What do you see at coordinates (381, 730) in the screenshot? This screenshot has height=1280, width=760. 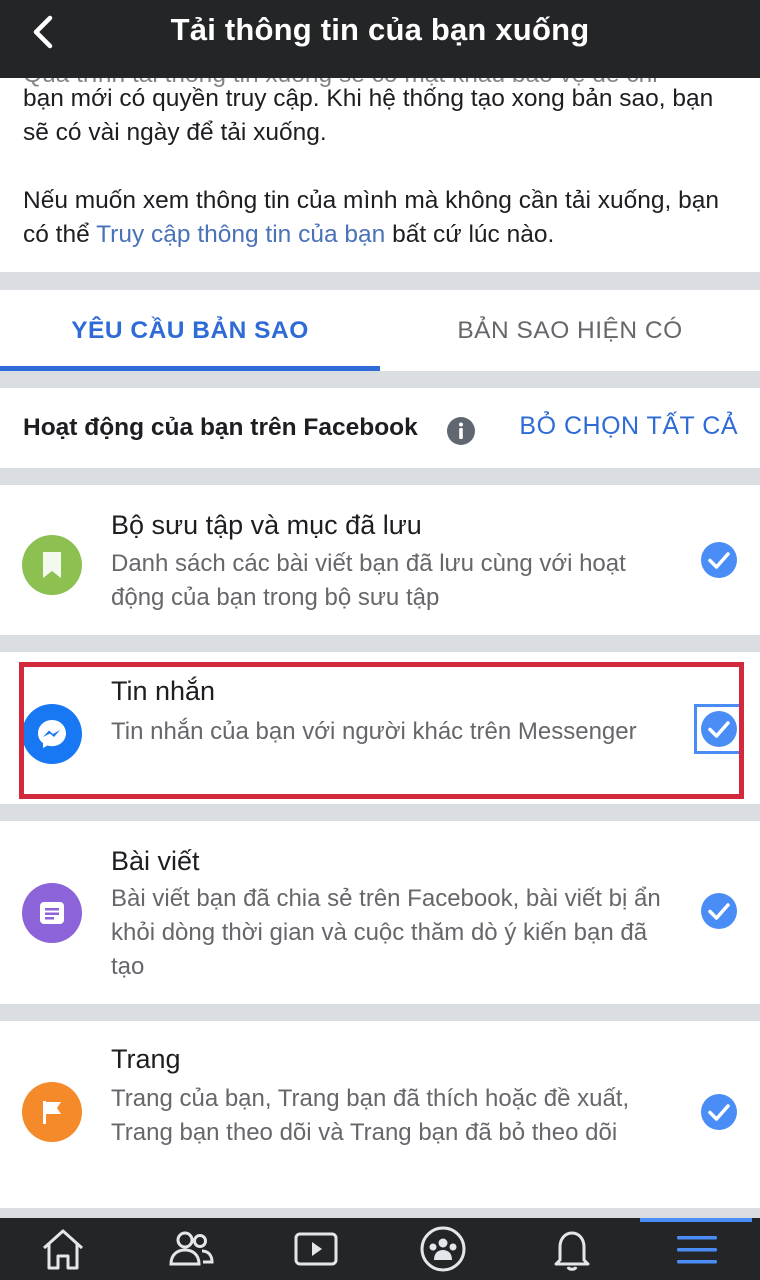 I see `highlight-box` at bounding box center [381, 730].